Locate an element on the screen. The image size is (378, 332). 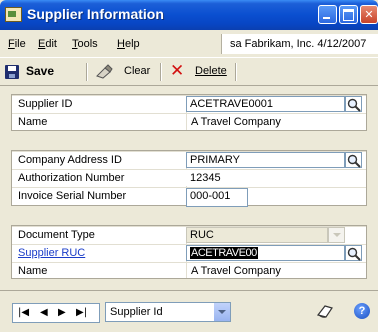
supplier-id-label: Supplier ID is located at coordinates (45, 104).